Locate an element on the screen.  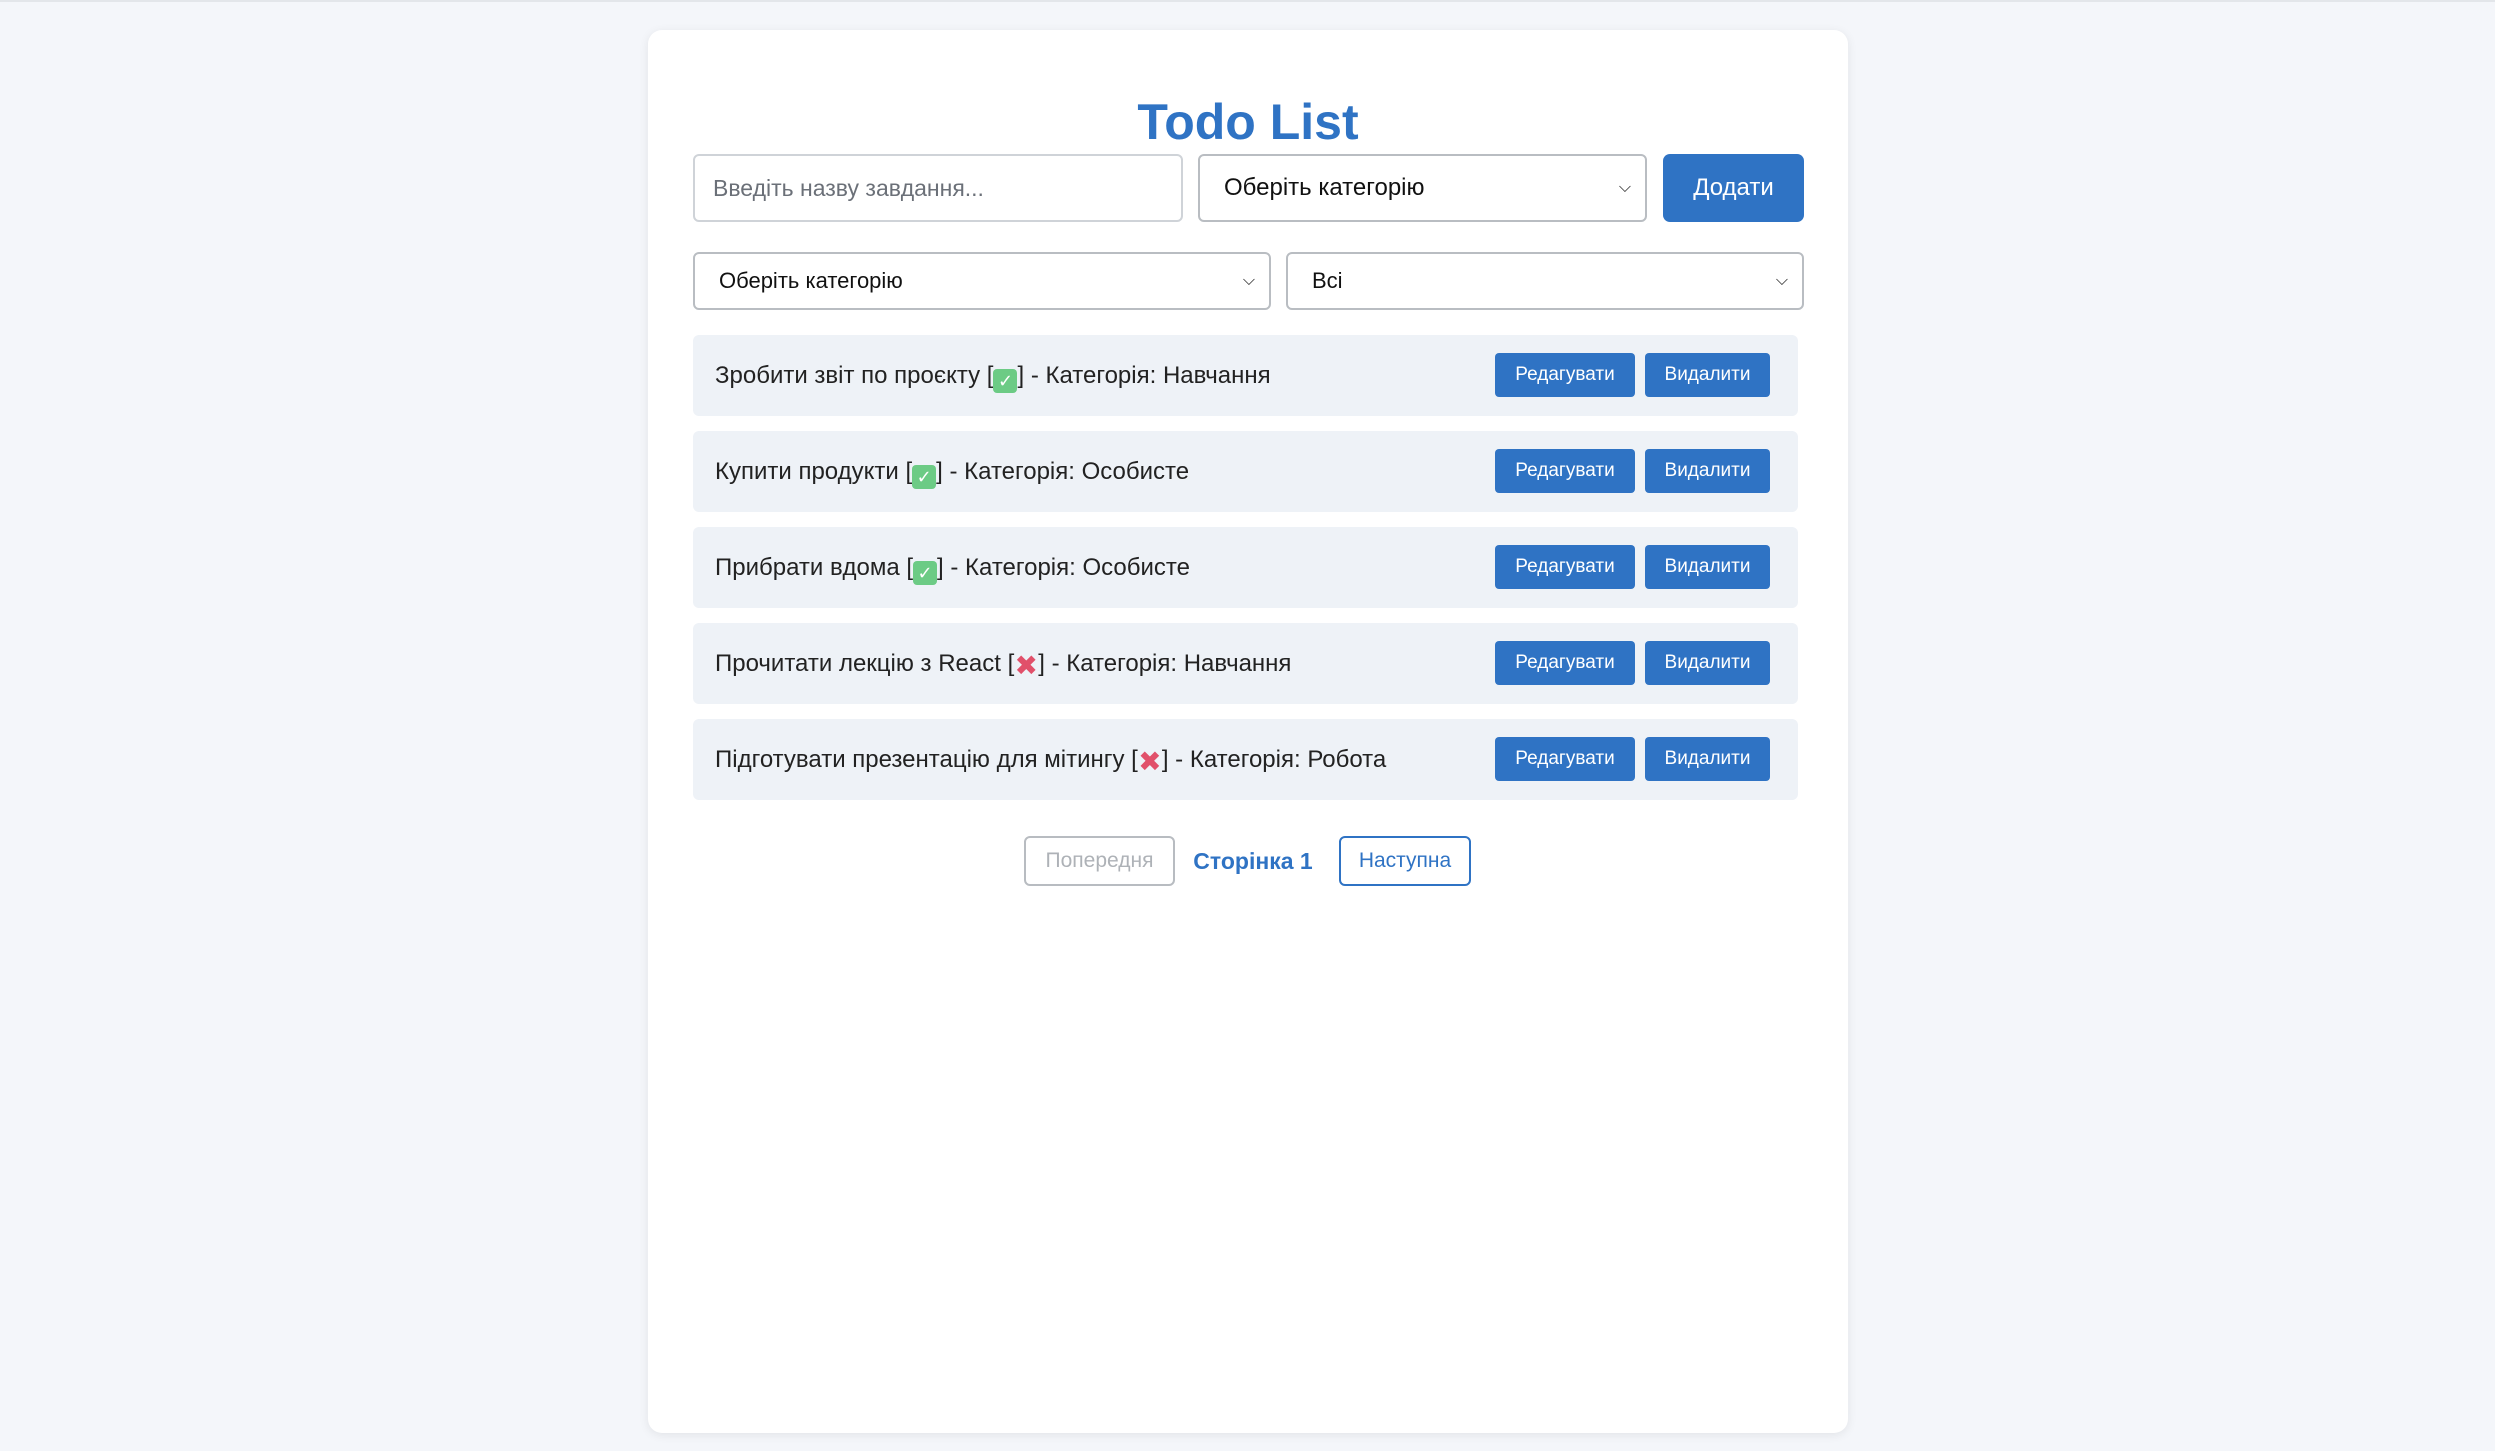
next-page-button: Наступна is located at coordinates (1405, 861).